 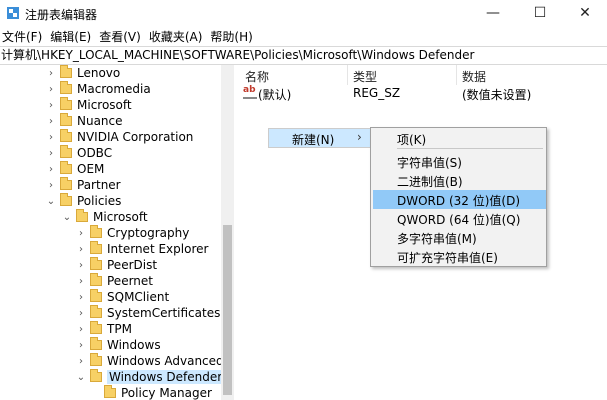 I want to click on tree-item-policies: ⌄ Policies, so click(x=83, y=201).